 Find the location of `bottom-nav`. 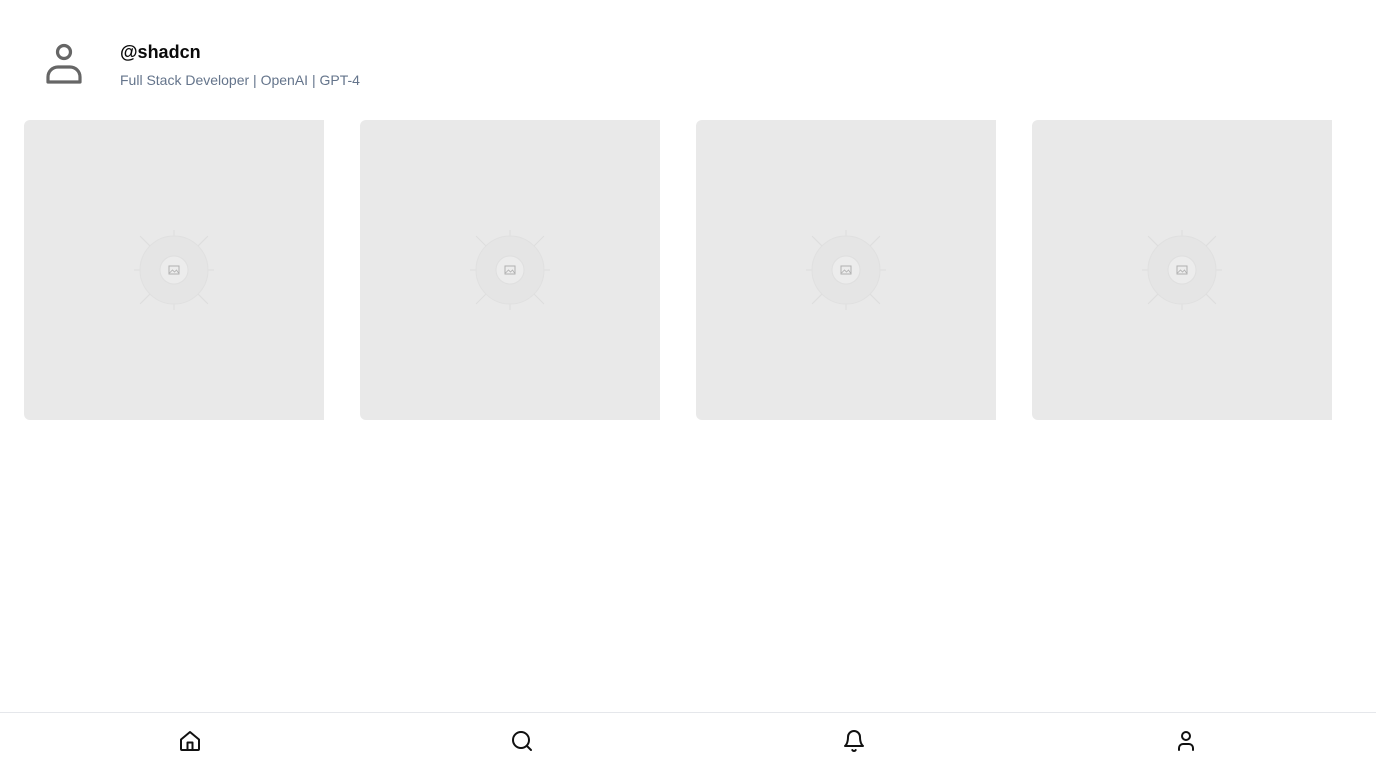

bottom-nav is located at coordinates (688, 740).